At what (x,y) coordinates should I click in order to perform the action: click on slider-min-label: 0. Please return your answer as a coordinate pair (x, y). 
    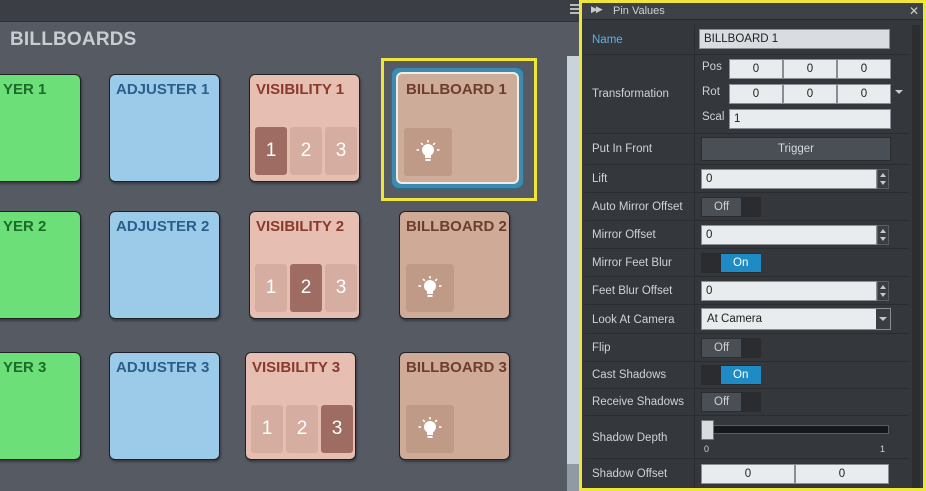
    Looking at the image, I should click on (707, 449).